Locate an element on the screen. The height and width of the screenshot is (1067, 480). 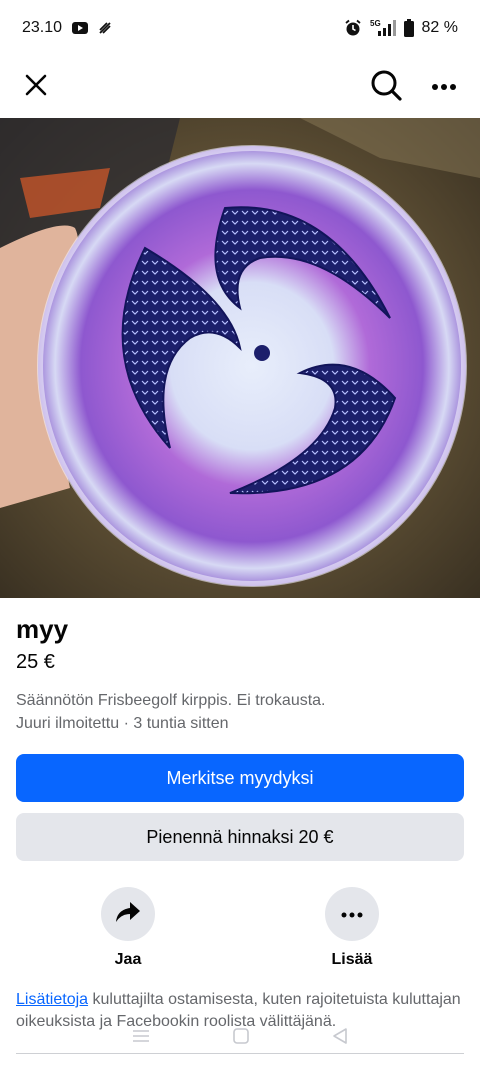
share-action: Jaa is located at coordinates (128, 928).